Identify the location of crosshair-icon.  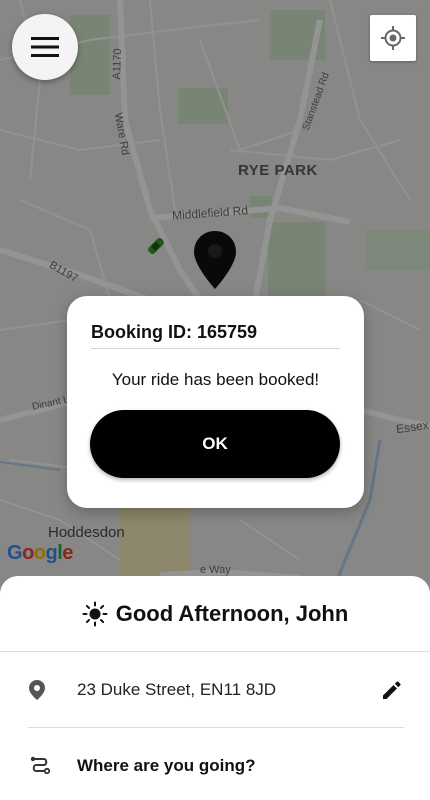
(393, 38).